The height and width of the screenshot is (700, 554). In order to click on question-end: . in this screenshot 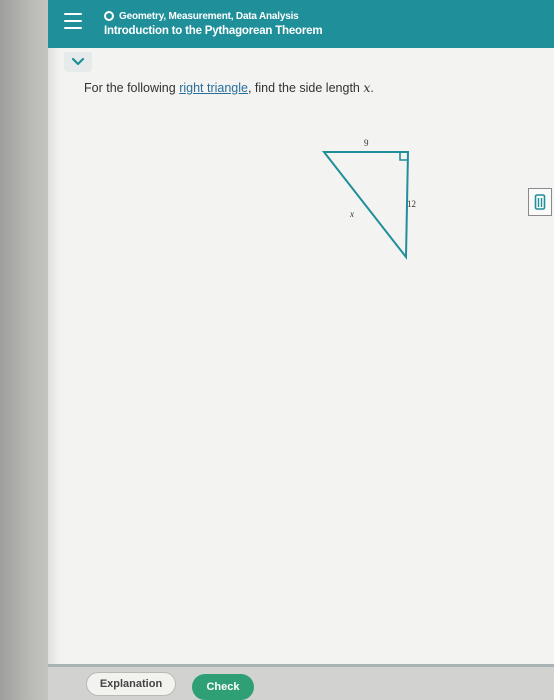, I will do `click(372, 88)`.